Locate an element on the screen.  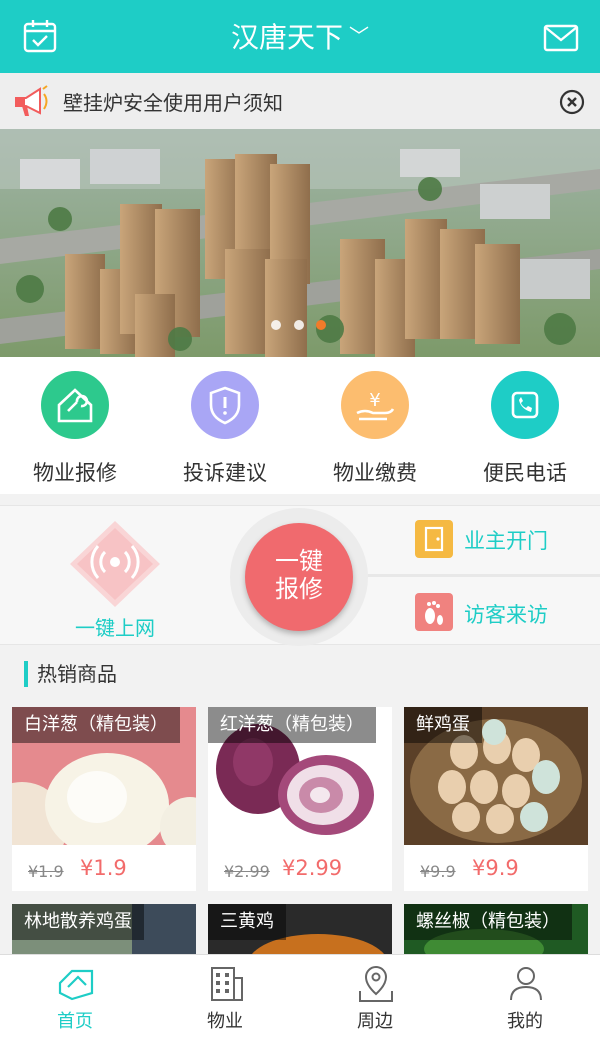
tab-label: 我的 is located at coordinates (525, 1021).